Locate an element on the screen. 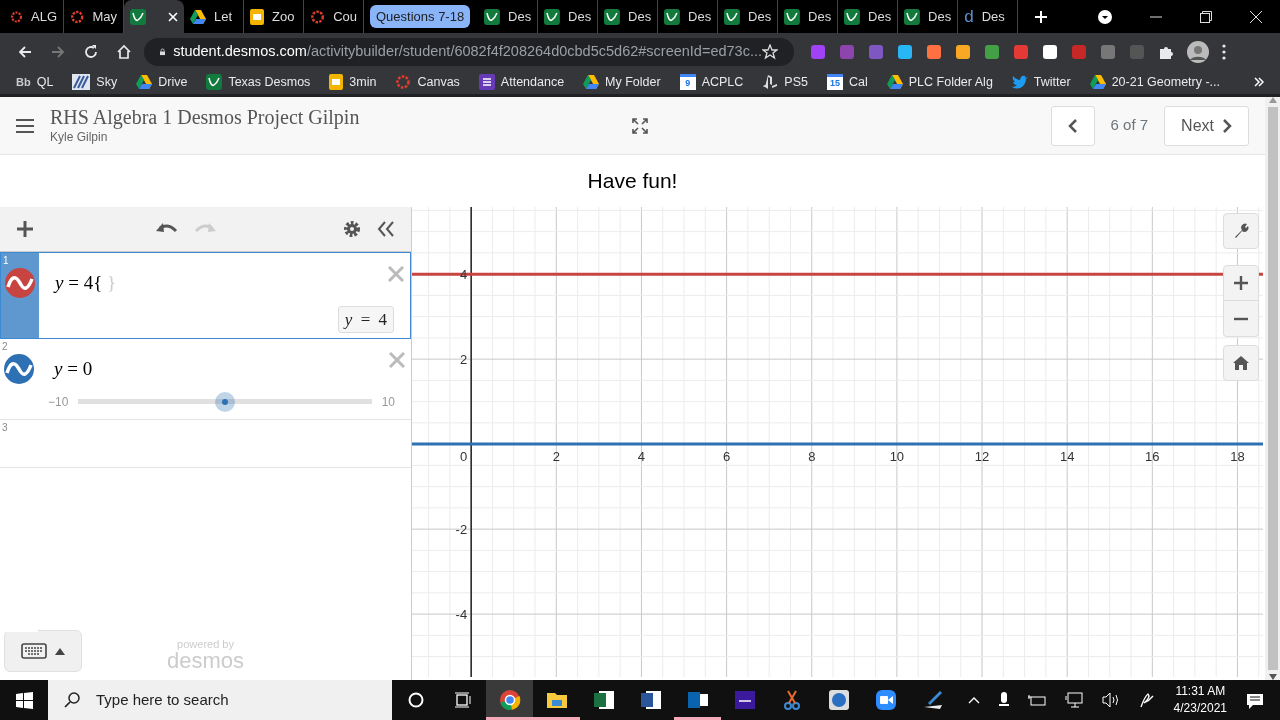 Image resolution: width=1280 pixels, height=720 pixels. taskbar-button is located at coordinates (509, 700).